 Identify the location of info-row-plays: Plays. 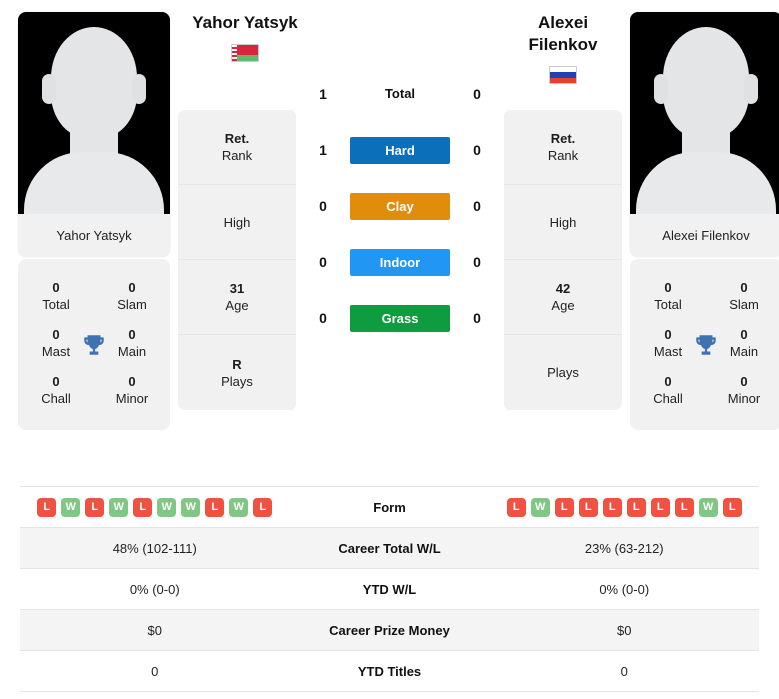
(563, 372).